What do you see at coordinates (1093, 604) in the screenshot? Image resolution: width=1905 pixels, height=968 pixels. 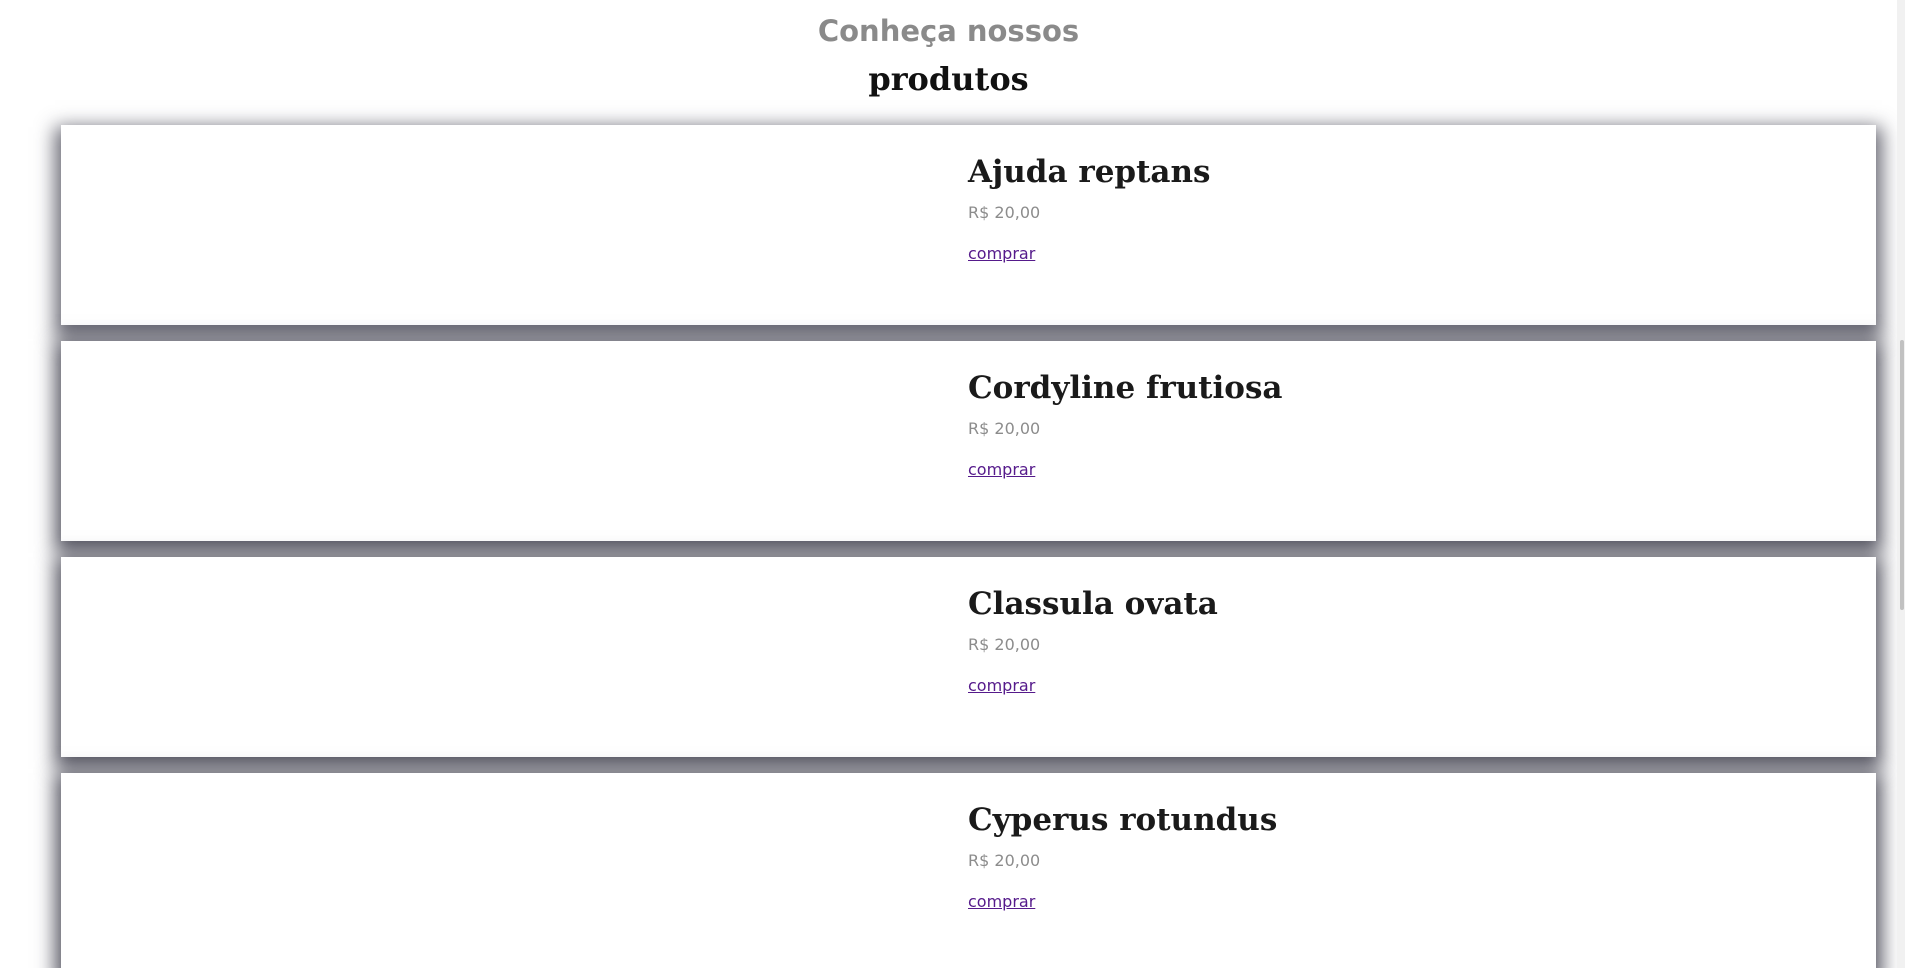 I see `product-name: Classula ovata` at bounding box center [1093, 604].